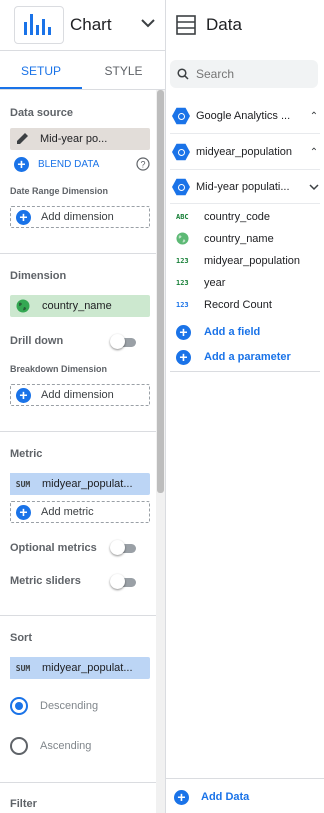 The image size is (324, 813). What do you see at coordinates (224, 305) in the screenshot?
I see `field-item: 123 Record Count` at bounding box center [224, 305].